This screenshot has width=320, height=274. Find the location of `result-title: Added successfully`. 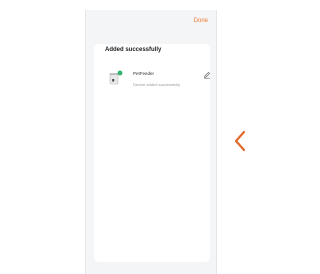

result-title: Added successfully is located at coordinates (133, 50).